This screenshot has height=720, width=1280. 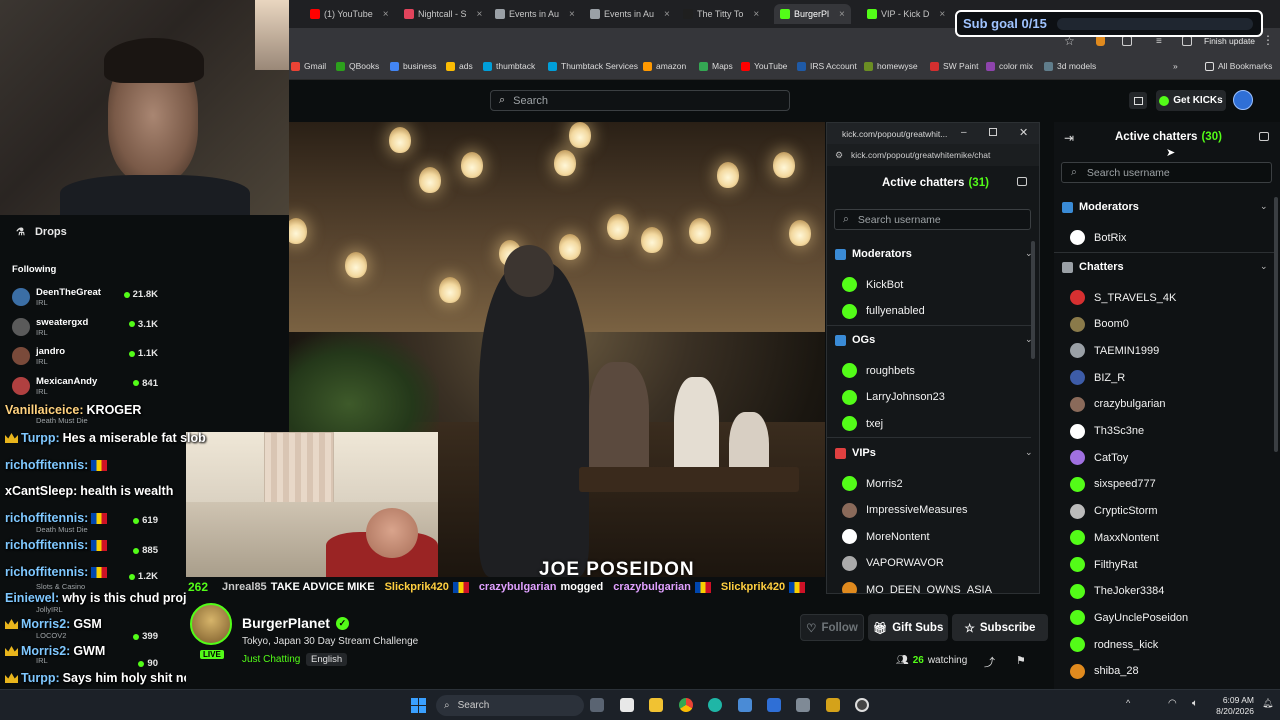 What do you see at coordinates (954, 66) in the screenshot?
I see `bookmark-item: SW Paint` at bounding box center [954, 66].